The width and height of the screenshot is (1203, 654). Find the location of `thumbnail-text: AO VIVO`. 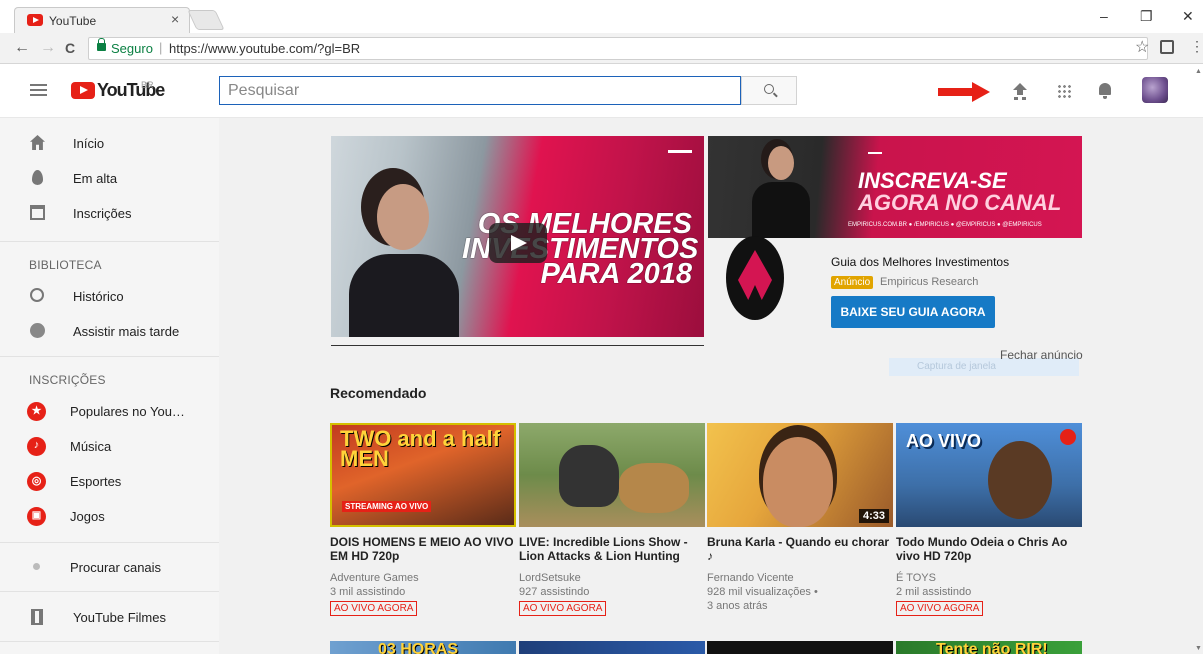

thumbnail-text: AO VIVO is located at coordinates (944, 441).